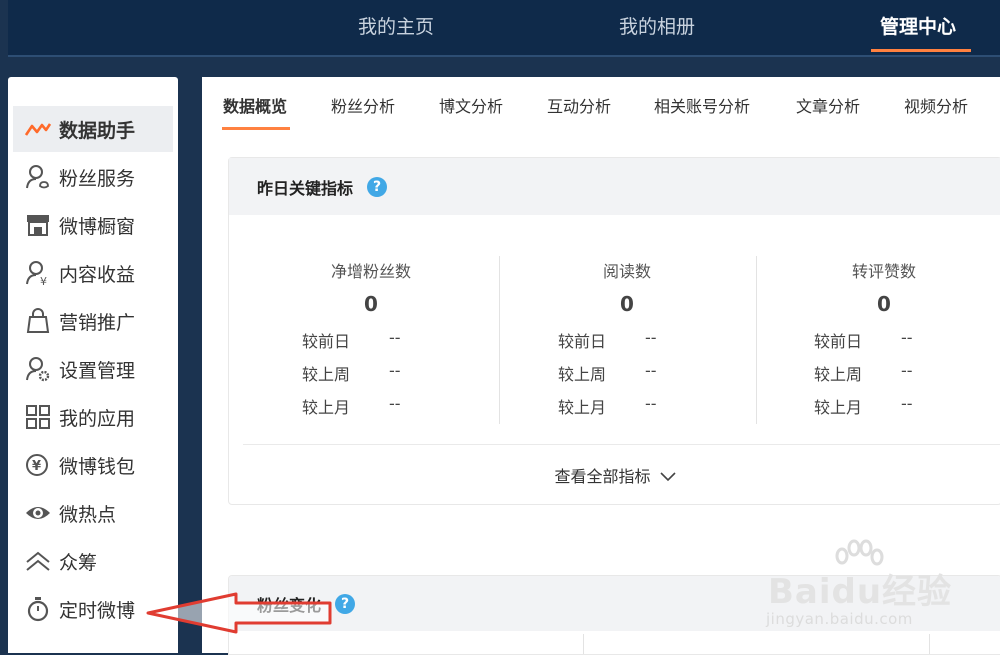 The width and height of the screenshot is (1000, 655). What do you see at coordinates (396, 25) in the screenshot?
I see `tab-my-homepage: 我的主页` at bounding box center [396, 25].